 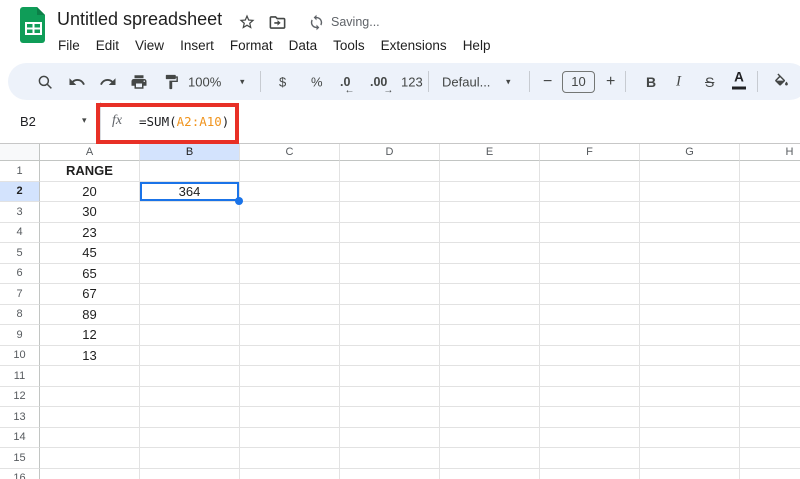 I want to click on cell-c14, so click(x=290, y=437).